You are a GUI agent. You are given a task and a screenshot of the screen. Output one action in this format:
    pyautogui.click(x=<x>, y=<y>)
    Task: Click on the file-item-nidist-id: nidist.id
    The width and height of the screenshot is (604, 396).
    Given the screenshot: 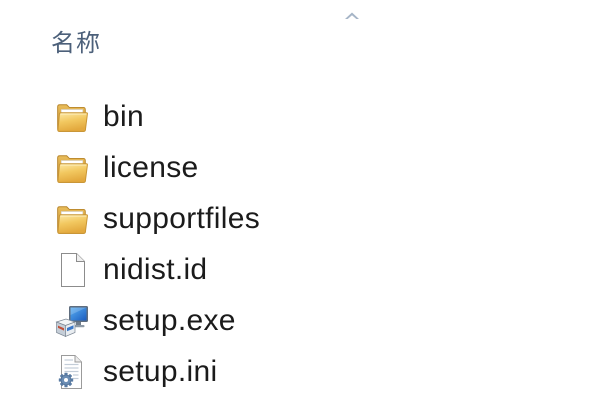 What is the action you would take?
    pyautogui.click(x=312, y=270)
    